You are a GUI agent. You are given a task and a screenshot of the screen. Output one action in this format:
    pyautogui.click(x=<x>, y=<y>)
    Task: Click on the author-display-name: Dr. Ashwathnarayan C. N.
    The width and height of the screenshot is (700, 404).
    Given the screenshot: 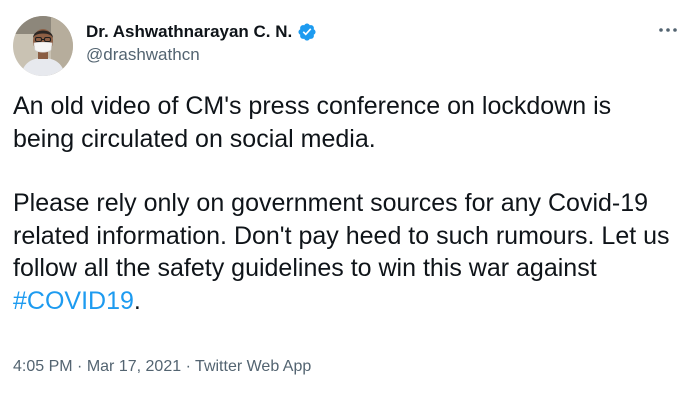 What is the action you would take?
    pyautogui.click(x=189, y=32)
    